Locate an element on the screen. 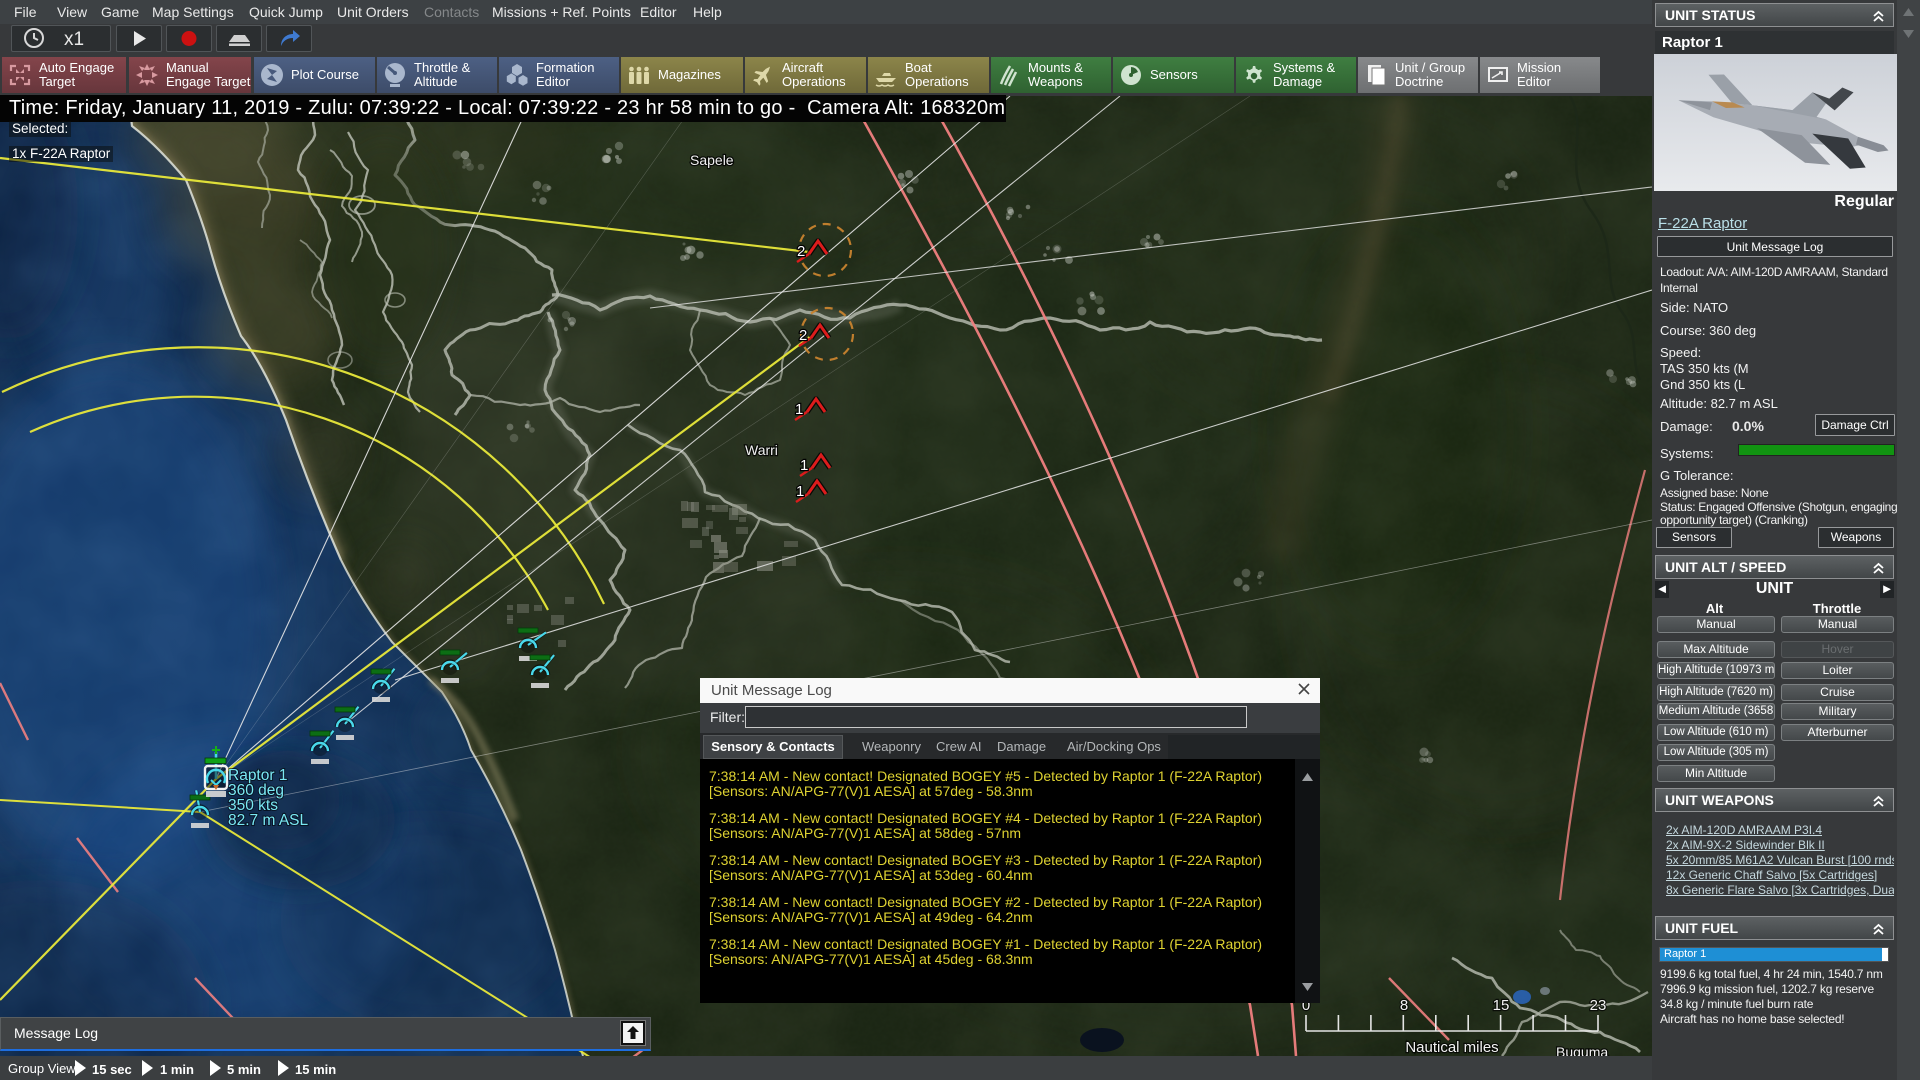 This screenshot has height=1080, width=1920. svg-text: Warri is located at coordinates (761, 450).